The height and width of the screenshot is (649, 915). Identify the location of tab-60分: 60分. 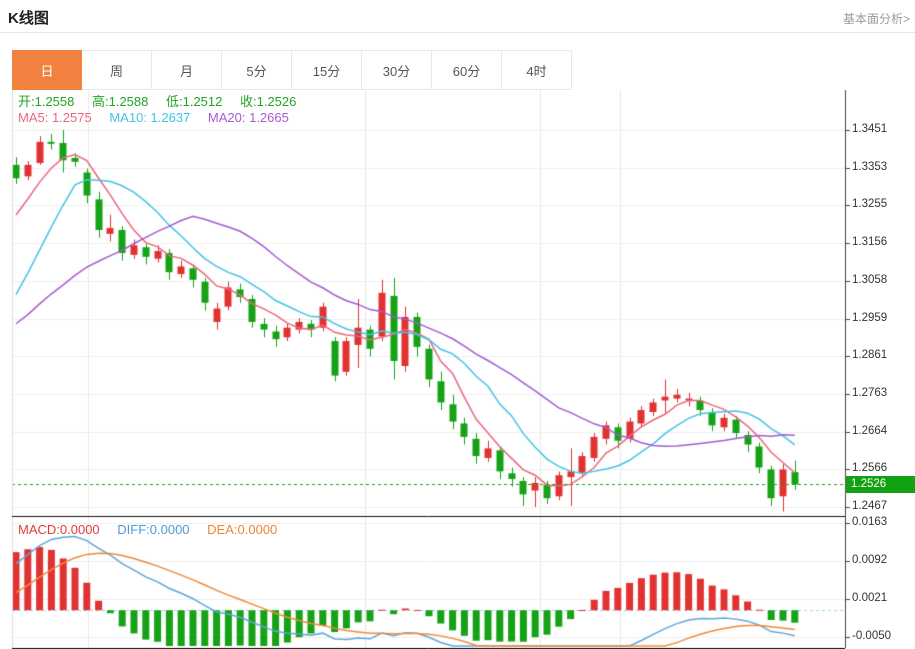
(467, 70).